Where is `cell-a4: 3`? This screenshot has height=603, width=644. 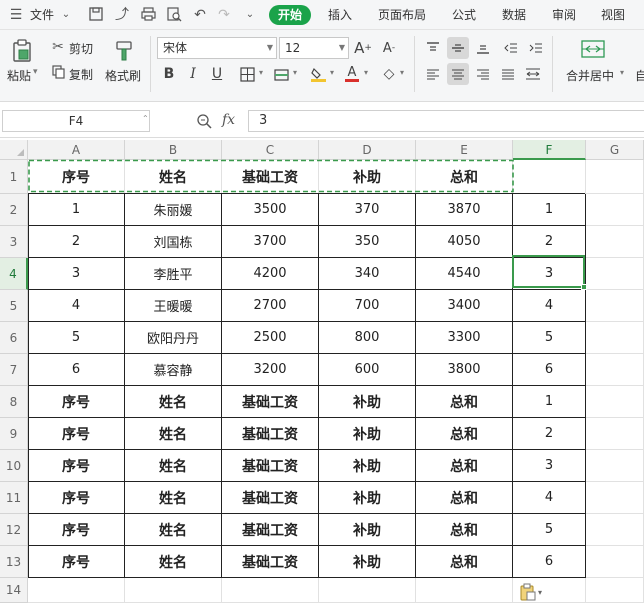
cell-a4: 3 is located at coordinates (76, 274).